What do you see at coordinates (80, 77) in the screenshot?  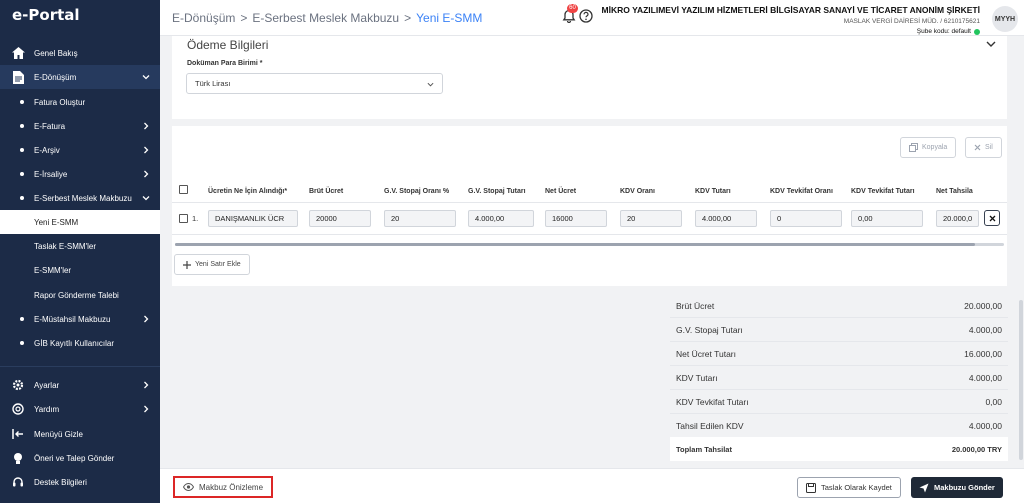 I see `sidebar-item-e-donusum: E-Dönüşüm` at bounding box center [80, 77].